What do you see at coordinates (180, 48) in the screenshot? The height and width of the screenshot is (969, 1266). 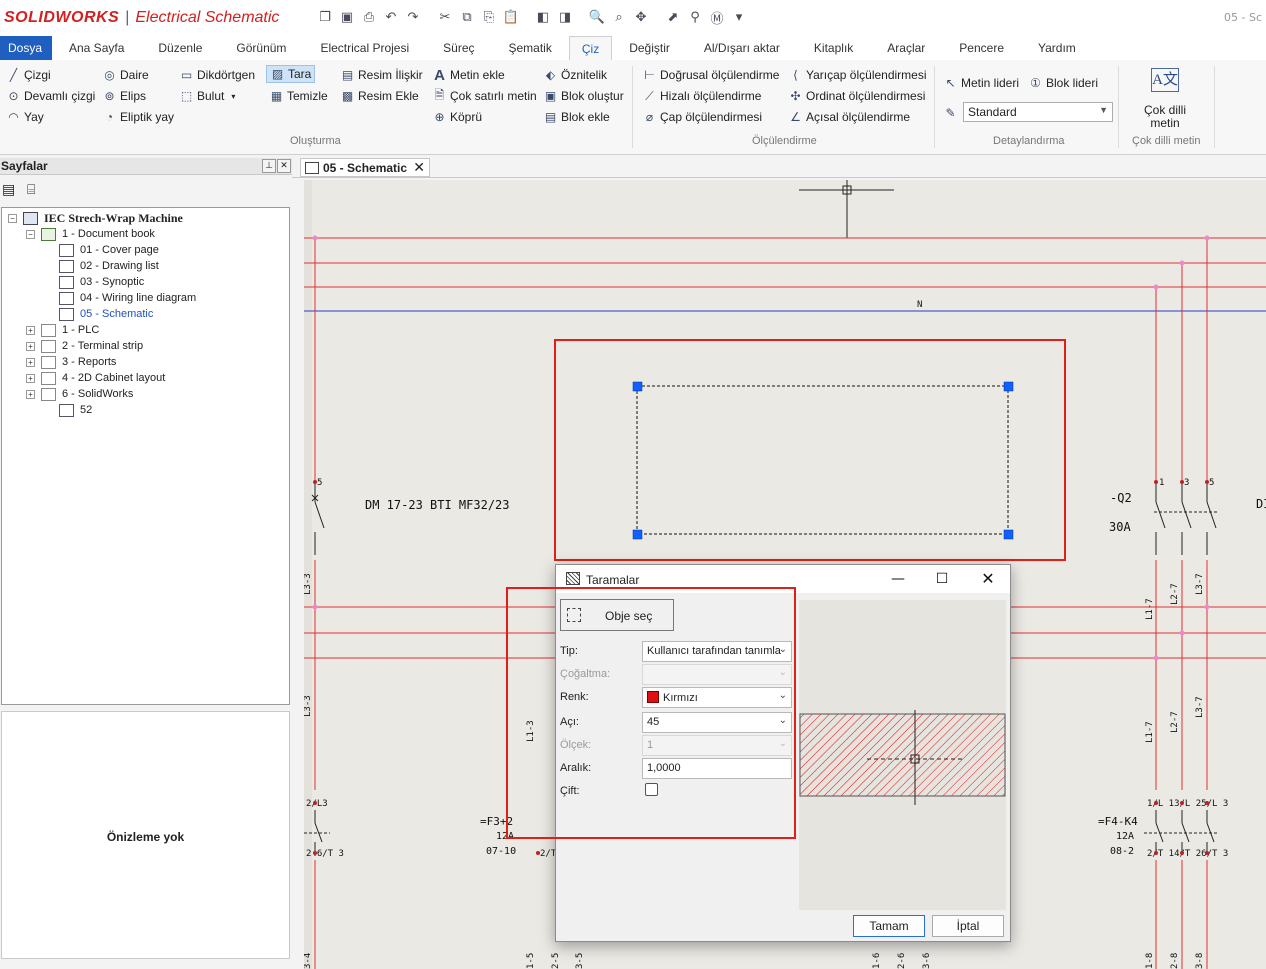 I see `tab-edit: Düzenle` at bounding box center [180, 48].